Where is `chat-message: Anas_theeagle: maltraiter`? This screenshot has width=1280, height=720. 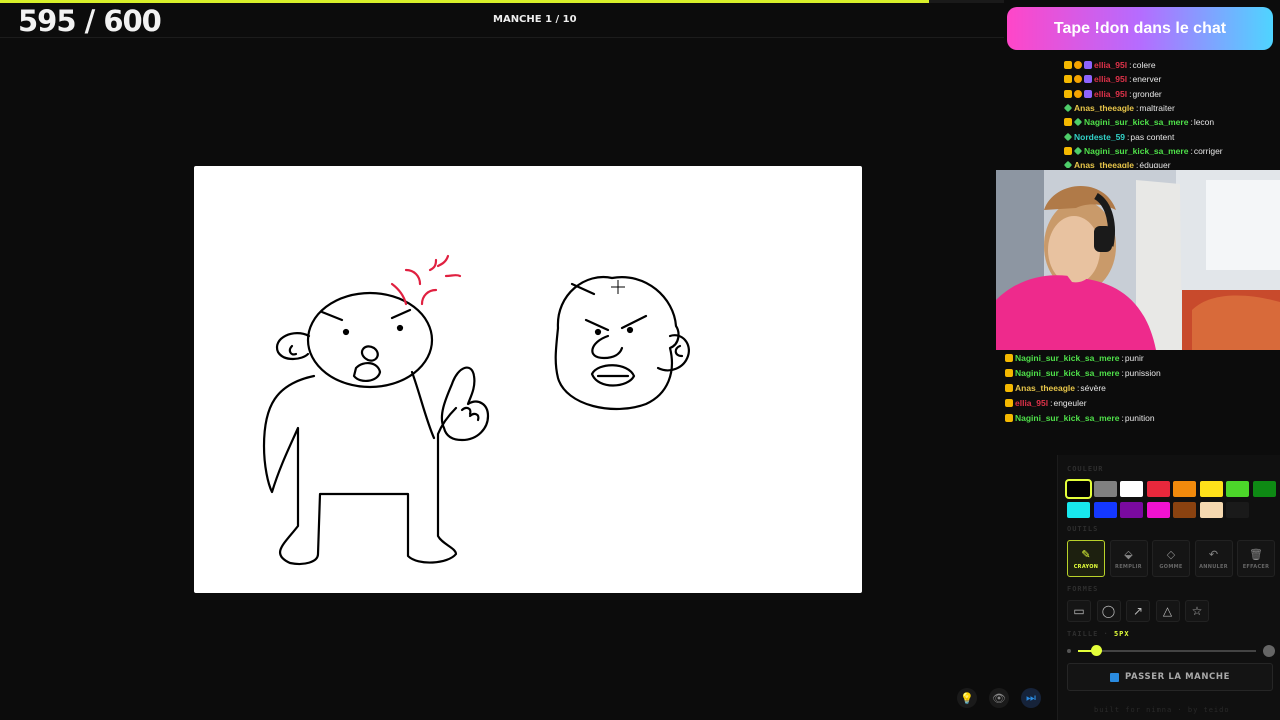
chat-message: Anas_theeagle: maltraiter is located at coordinates (1172, 108).